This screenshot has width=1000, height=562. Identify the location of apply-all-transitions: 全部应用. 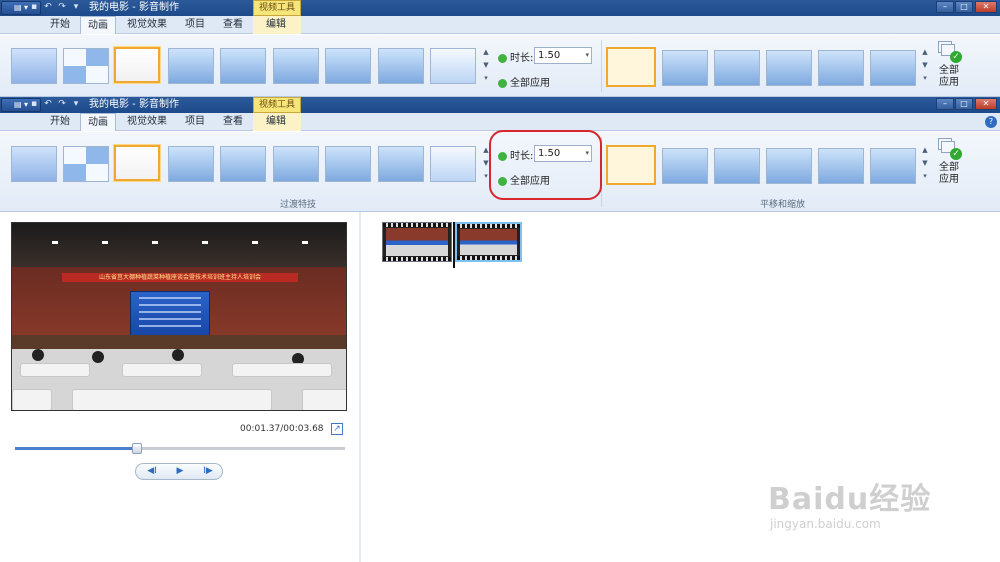
(524, 81).